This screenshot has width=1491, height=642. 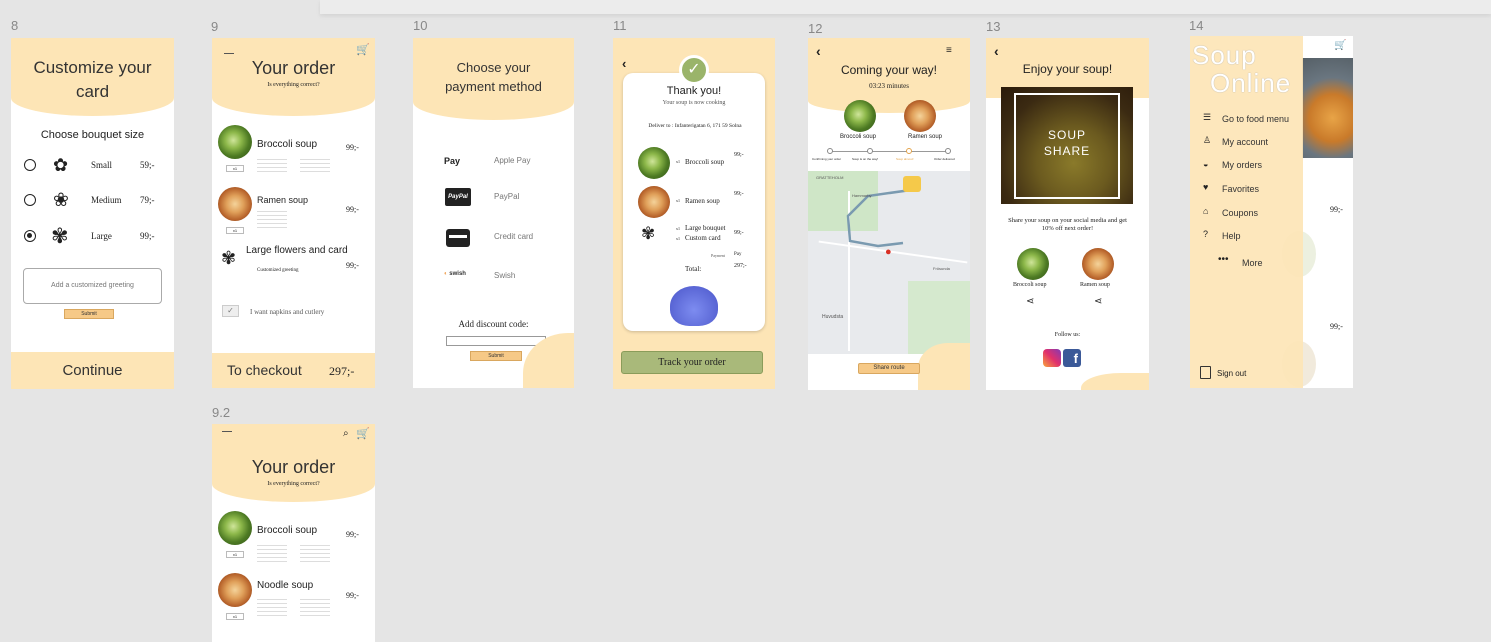 I want to click on apple-pay-logo: Pay, so click(x=452, y=161).